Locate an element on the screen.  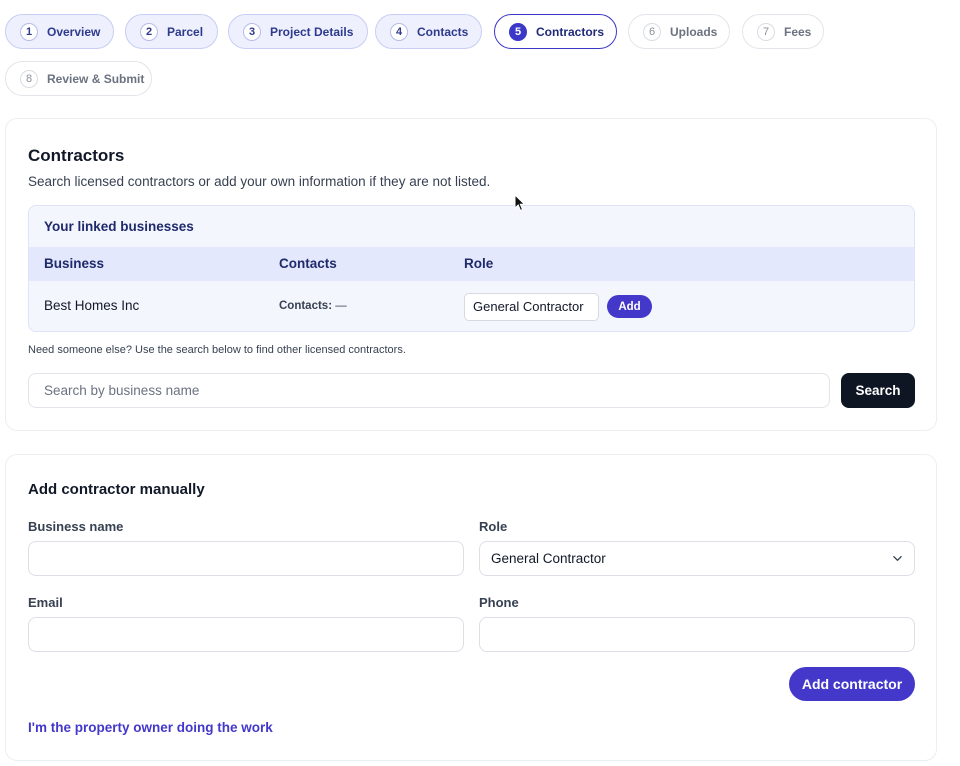
owner-doing-work-link: I'm the property owner doing the work is located at coordinates (150, 727).